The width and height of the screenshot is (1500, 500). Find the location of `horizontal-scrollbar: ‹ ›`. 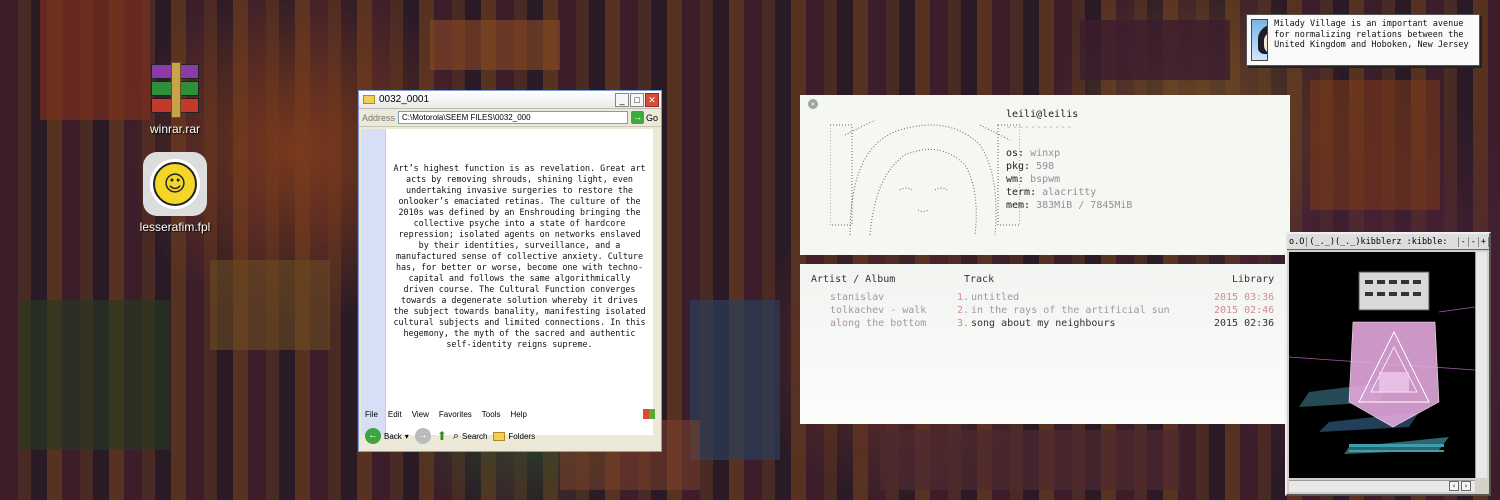

horizontal-scrollbar: ‹ › is located at coordinates (1382, 486).